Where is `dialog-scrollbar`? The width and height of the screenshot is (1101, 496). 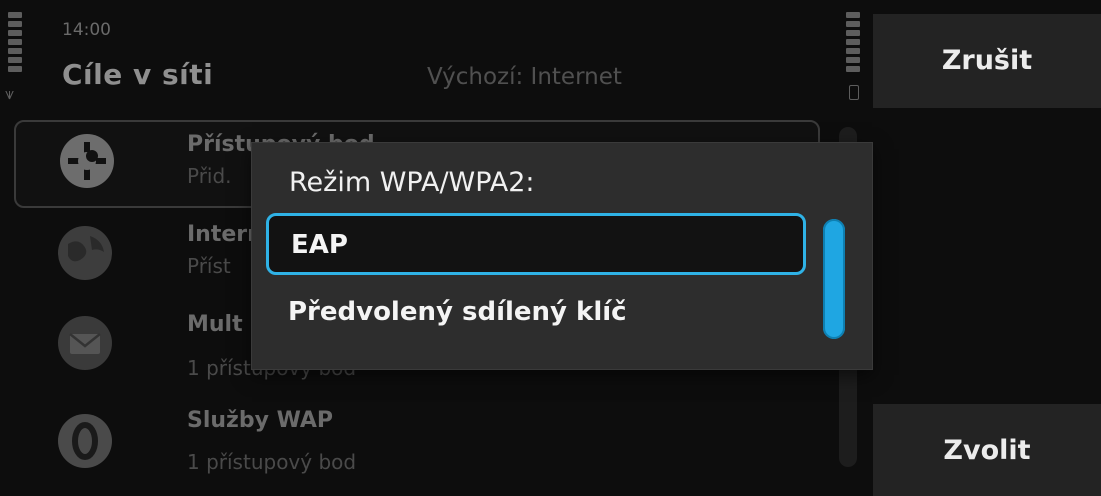 dialog-scrollbar is located at coordinates (834, 279).